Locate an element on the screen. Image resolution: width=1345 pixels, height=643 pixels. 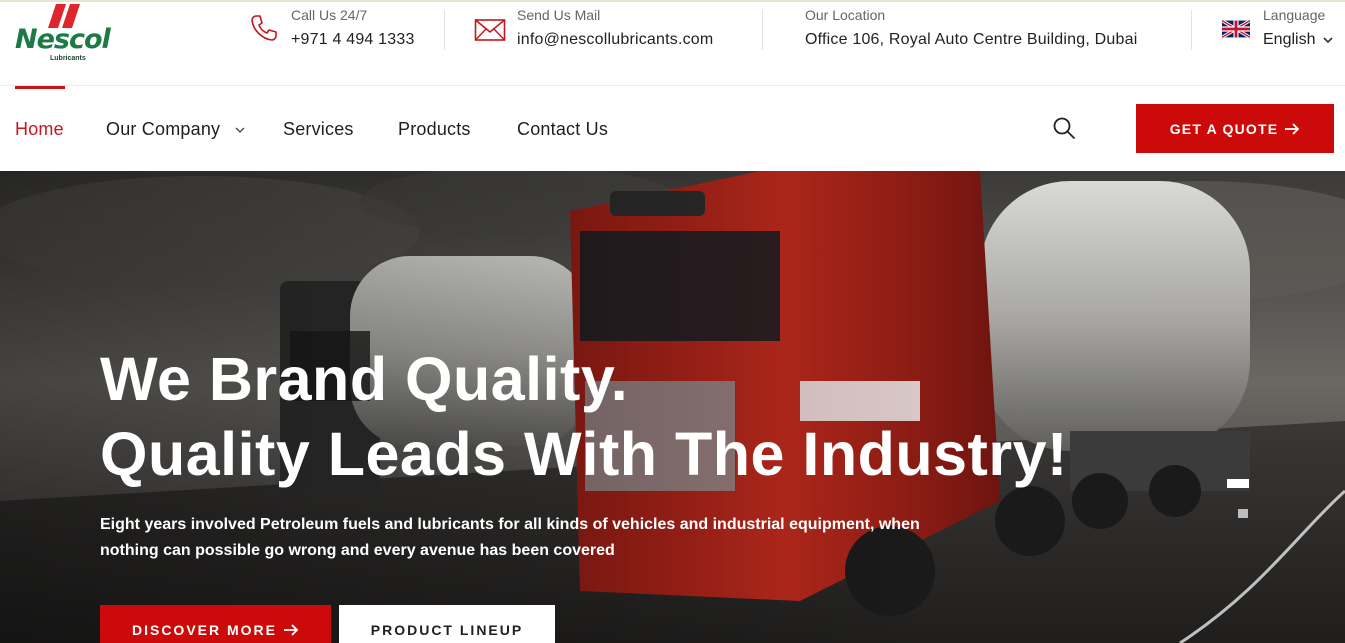
product-lineup-label: PRODUCT LINEUP is located at coordinates (447, 630).